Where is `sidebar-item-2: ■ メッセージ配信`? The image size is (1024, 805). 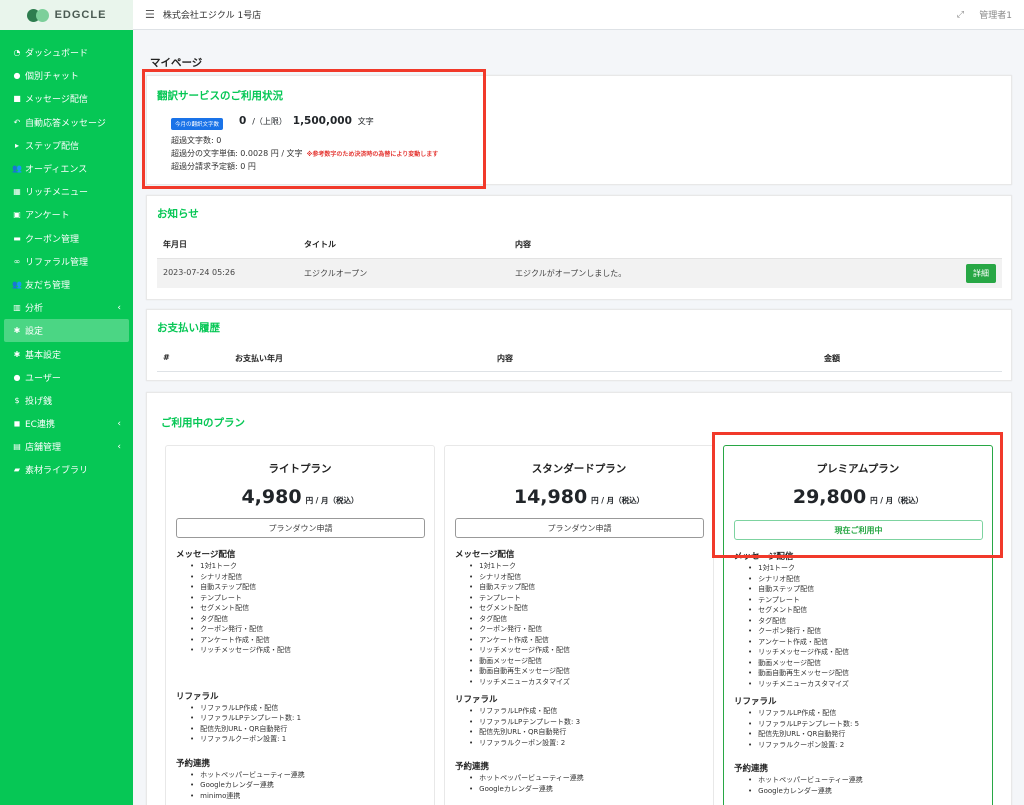
sidebar-item-2: ■ メッセージ配信 is located at coordinates (66, 98).